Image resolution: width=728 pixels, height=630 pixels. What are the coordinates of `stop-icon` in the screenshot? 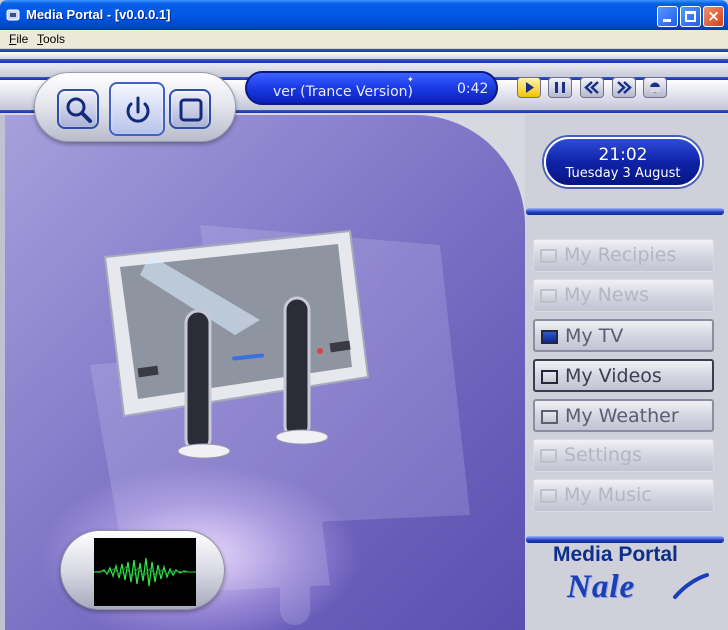 It's located at (191, 110).